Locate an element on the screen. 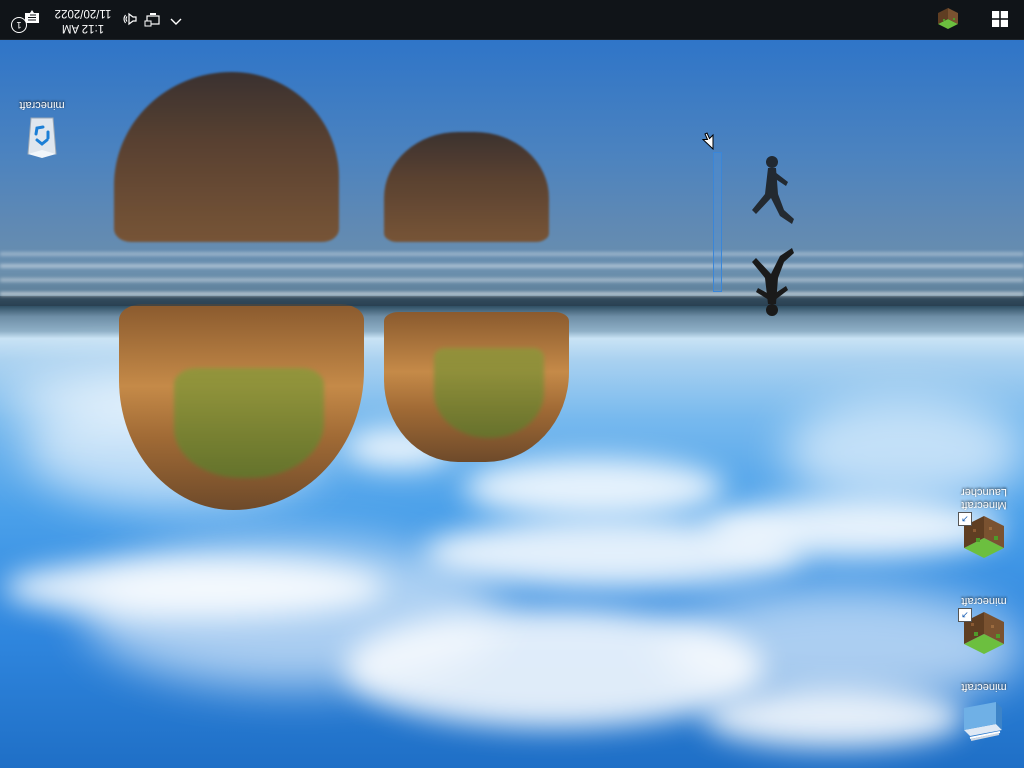 Image resolution: width=1024 pixels, height=768 pixels. desktop-icon-minecraft-shortcut: ↗ minecraft is located at coordinates (984, 626).